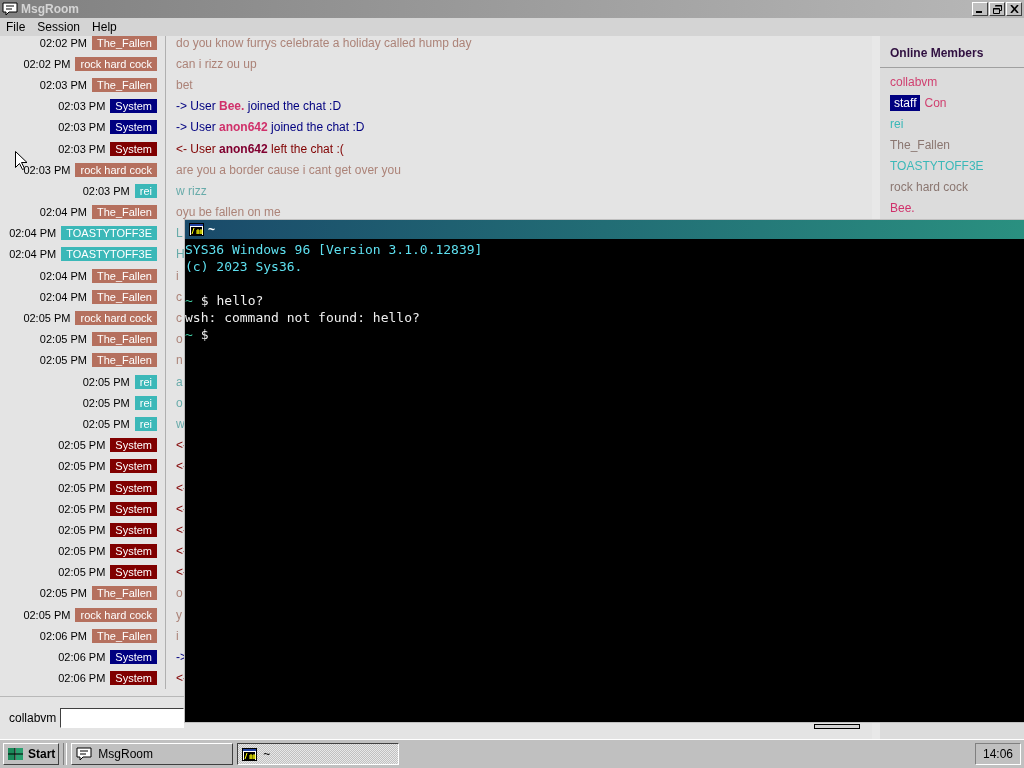  Describe the element at coordinates (180, 423) in the screenshot. I see `message-text: w` at that location.